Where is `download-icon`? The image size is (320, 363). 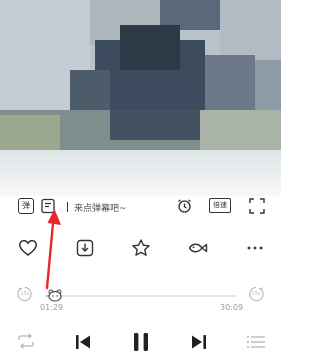
download-icon is located at coordinates (85, 248).